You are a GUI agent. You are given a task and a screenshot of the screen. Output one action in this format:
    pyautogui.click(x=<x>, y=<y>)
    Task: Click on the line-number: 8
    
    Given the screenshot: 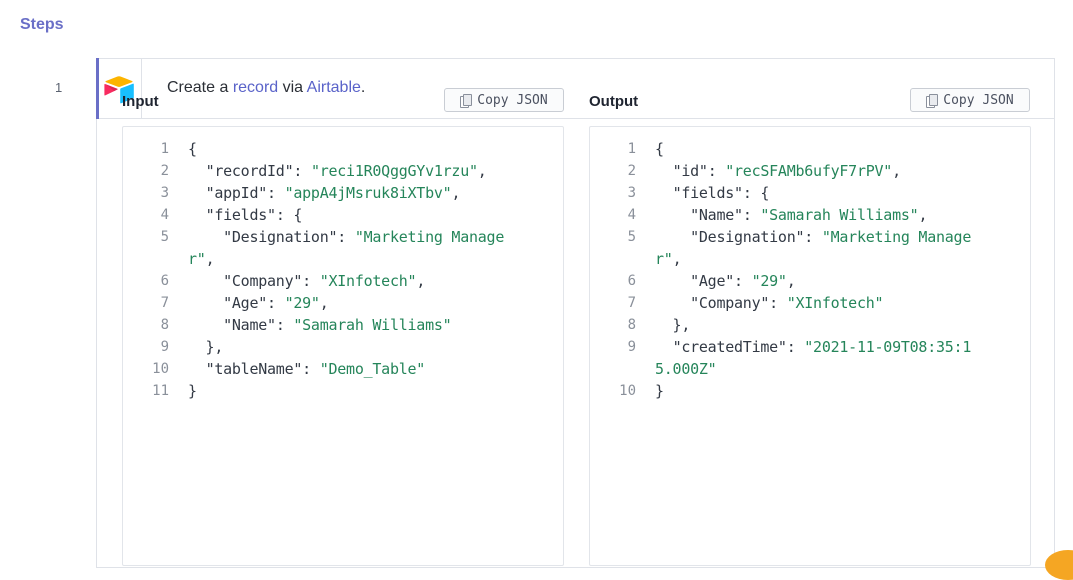 What is the action you would take?
    pyautogui.click(x=631, y=325)
    